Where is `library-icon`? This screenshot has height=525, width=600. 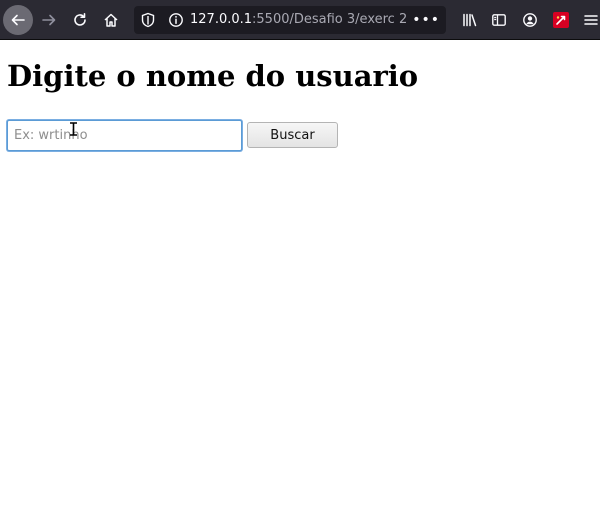 library-icon is located at coordinates (470, 20).